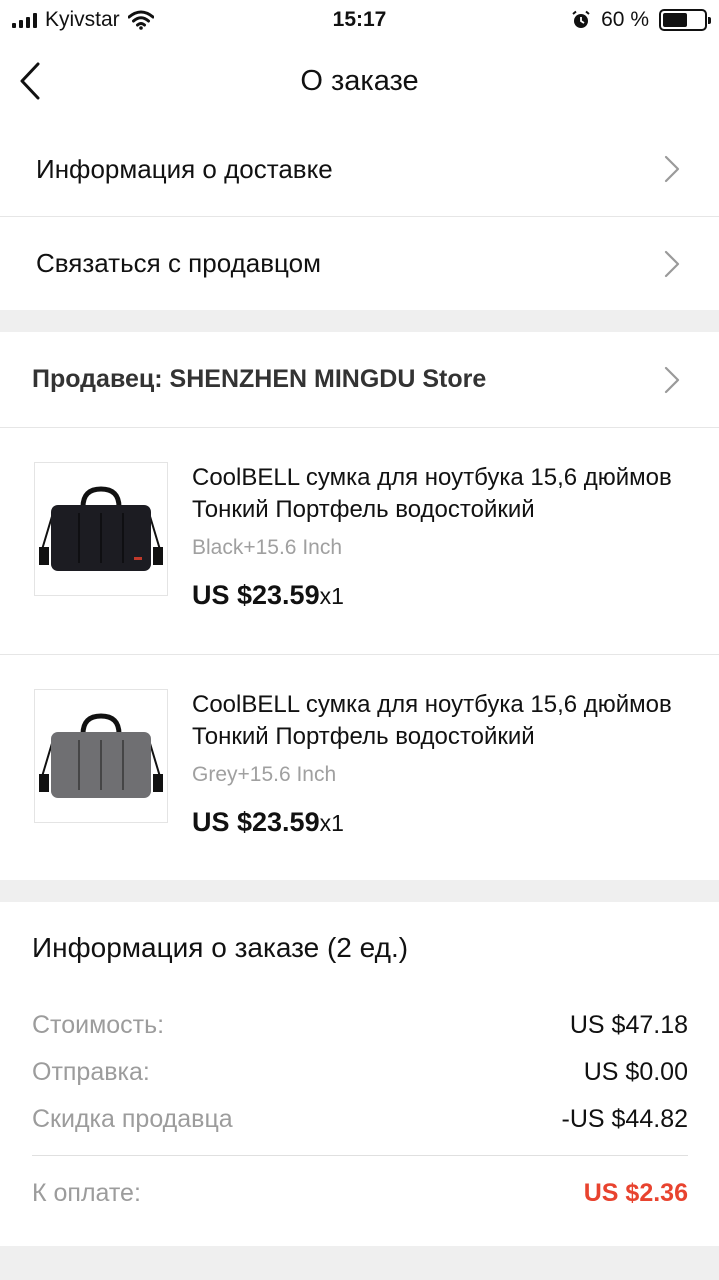 The height and width of the screenshot is (1280, 719). Describe the element at coordinates (635, 1072) in the screenshot. I see `shipping-value: US $0.00` at that location.